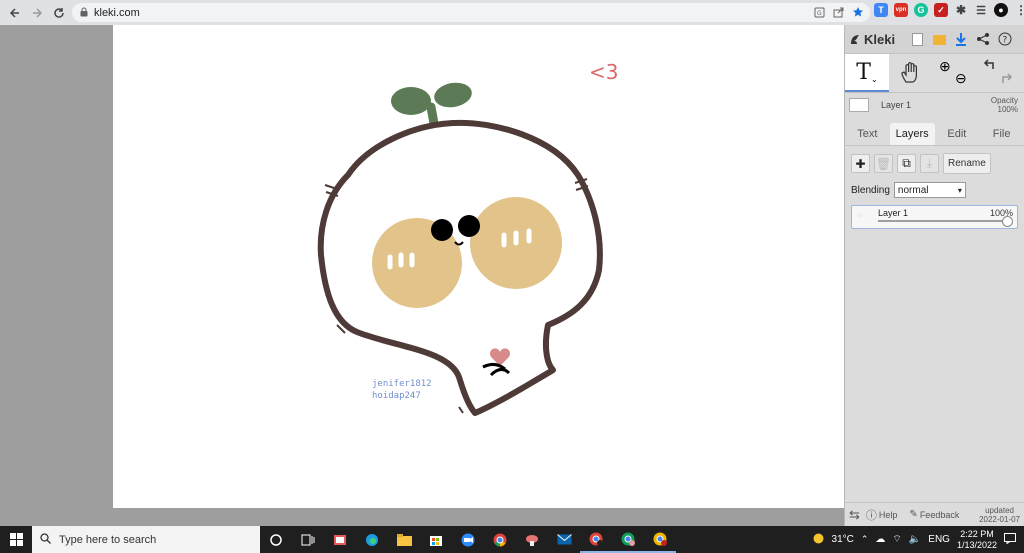 This screenshot has height=553, width=1024. I want to click on svg-text: G, so click(819, 13).